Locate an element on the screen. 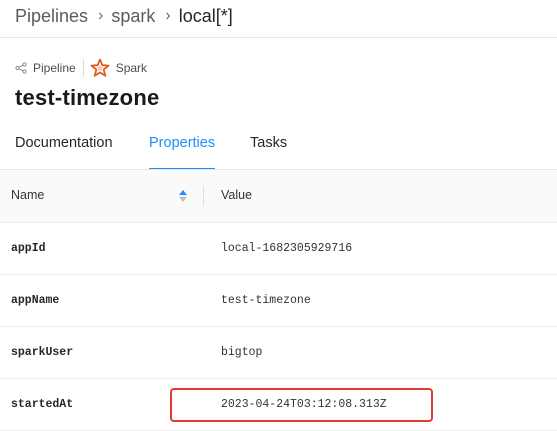 The image size is (557, 431). tab-label: Tasks is located at coordinates (269, 143).